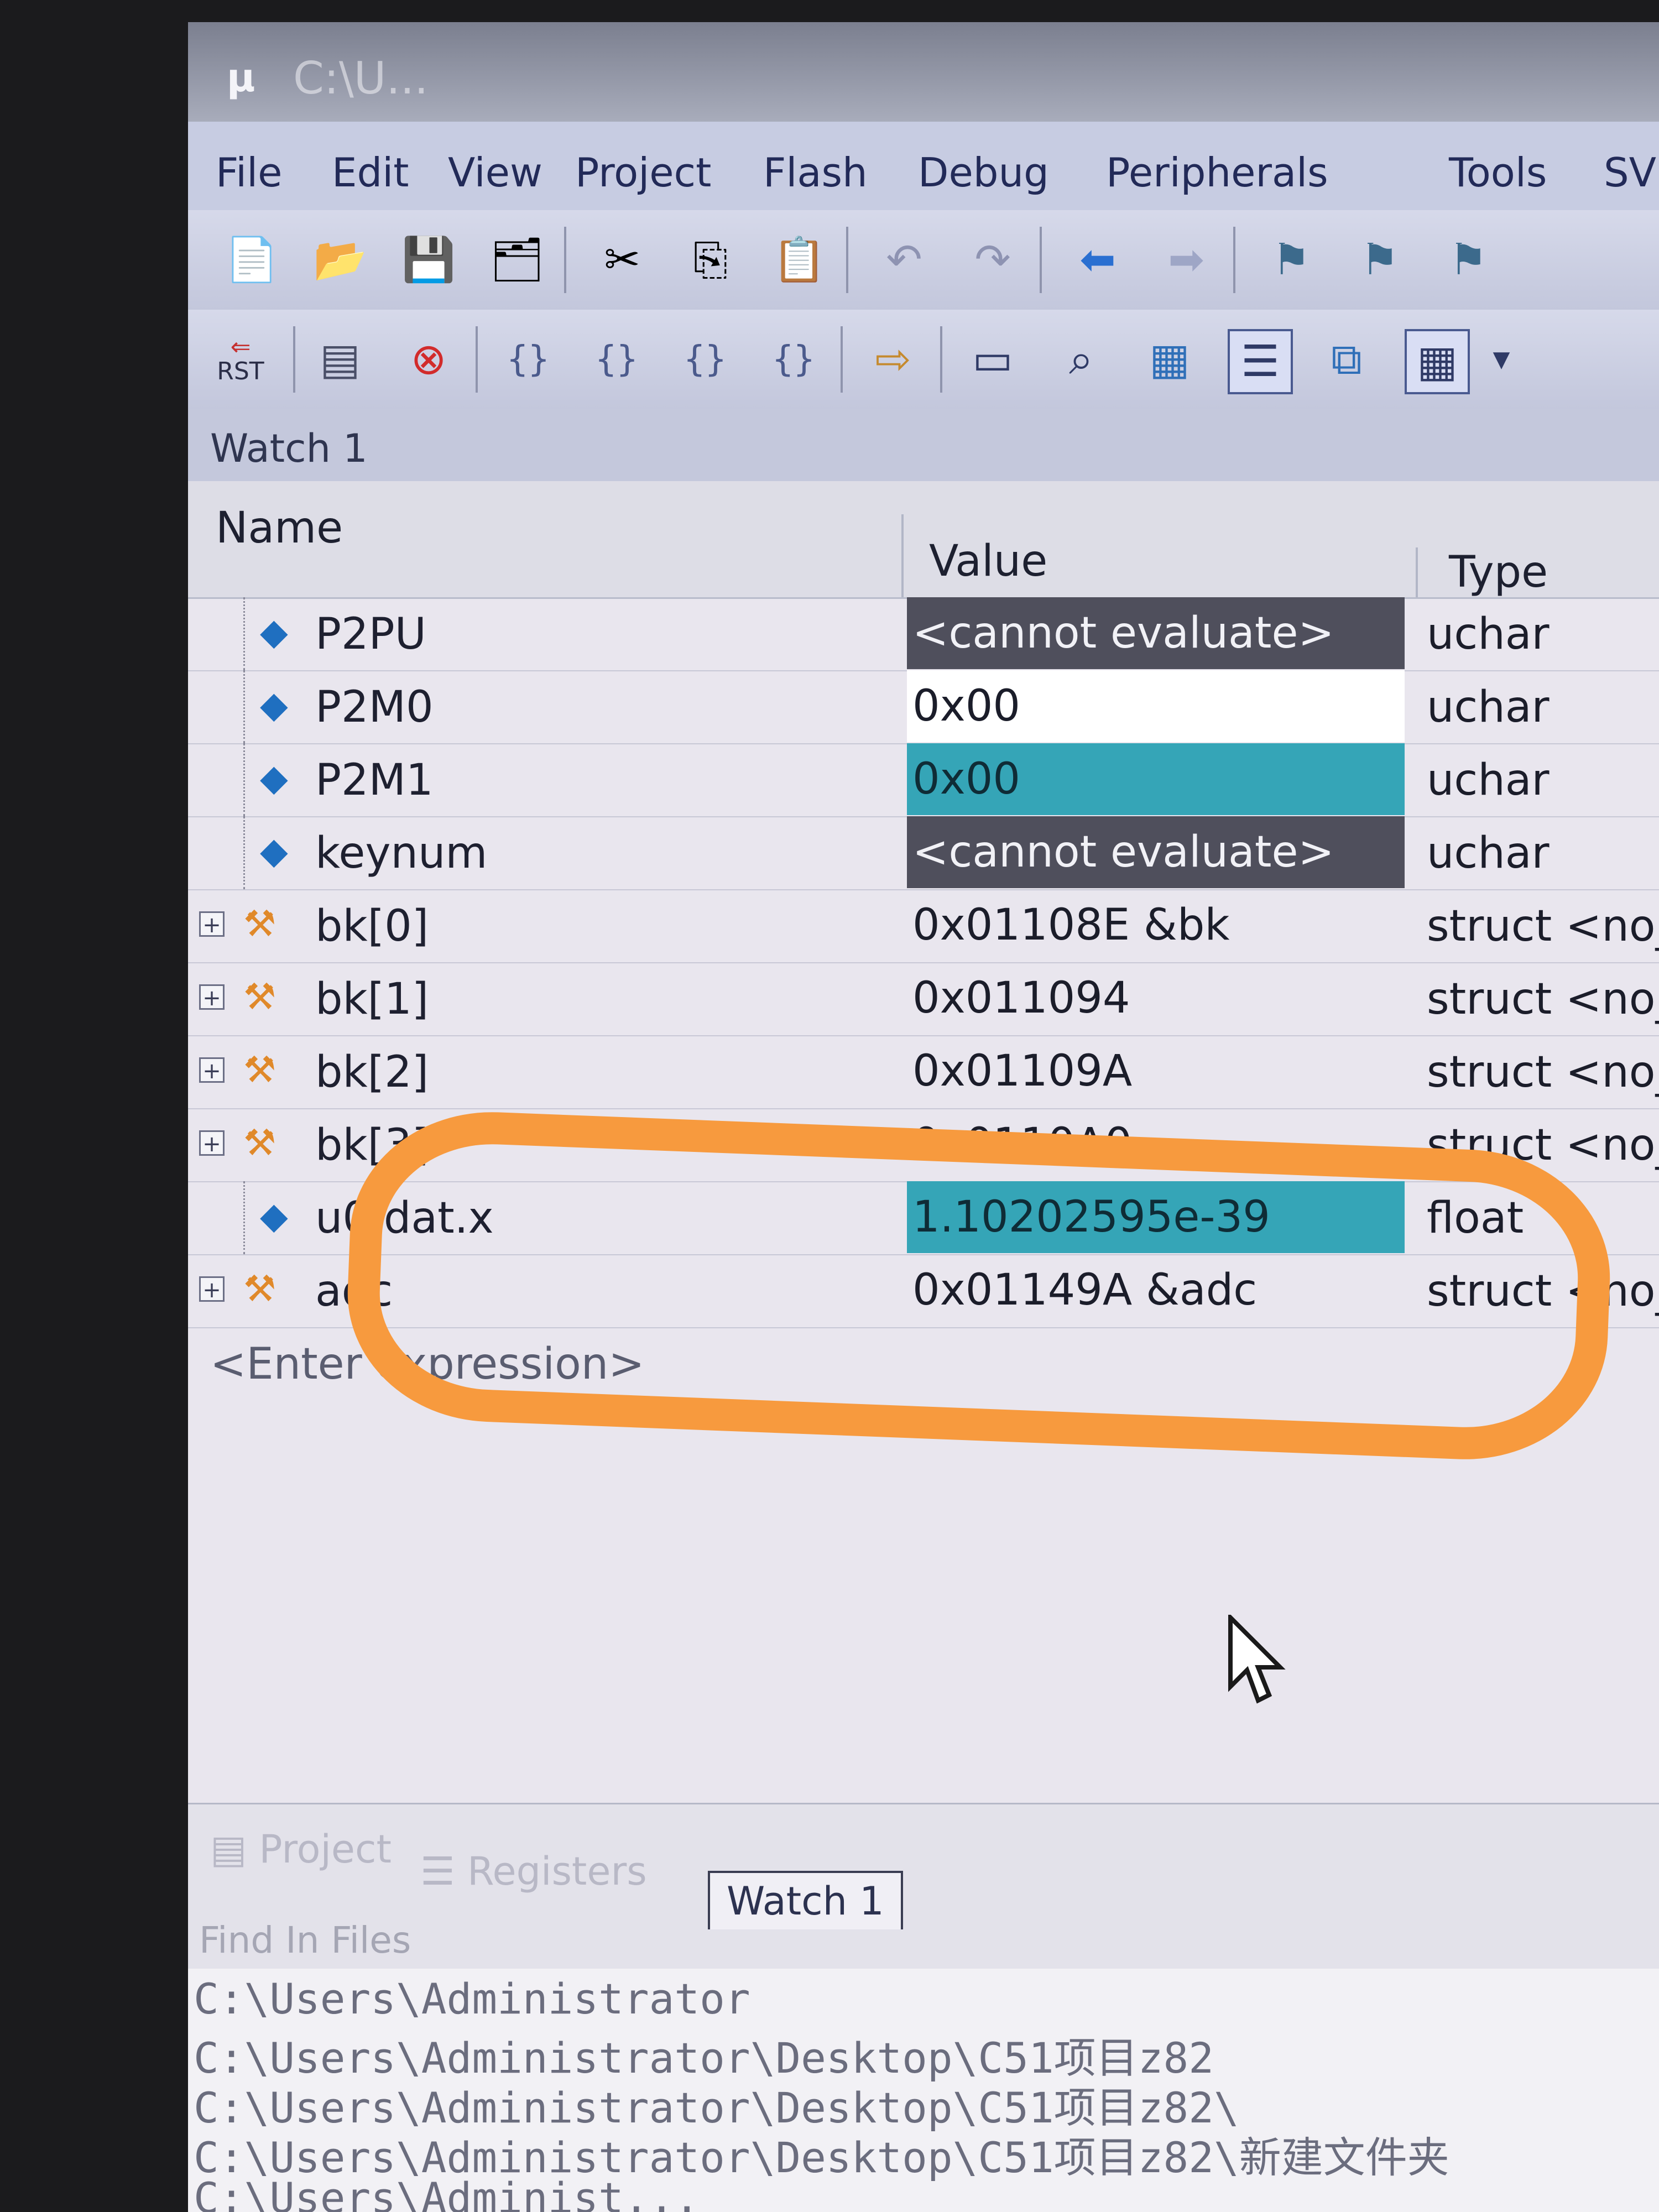  I want to click on registers-icon: ☰, so click(1261, 361).